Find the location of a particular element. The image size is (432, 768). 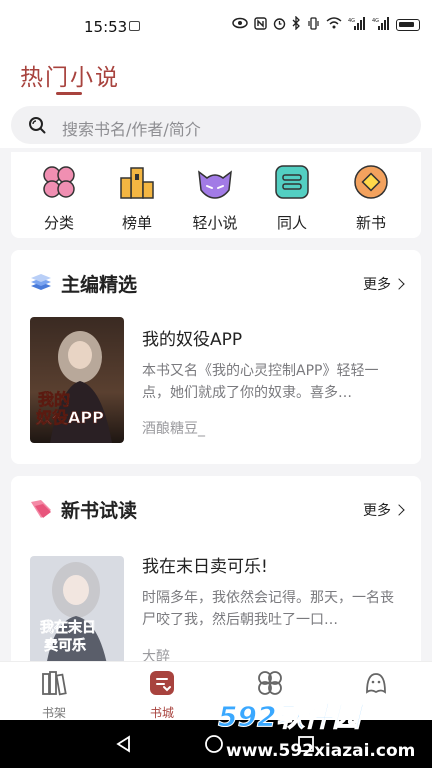

section-header: 新书试读 更多 is located at coordinates (216, 506).